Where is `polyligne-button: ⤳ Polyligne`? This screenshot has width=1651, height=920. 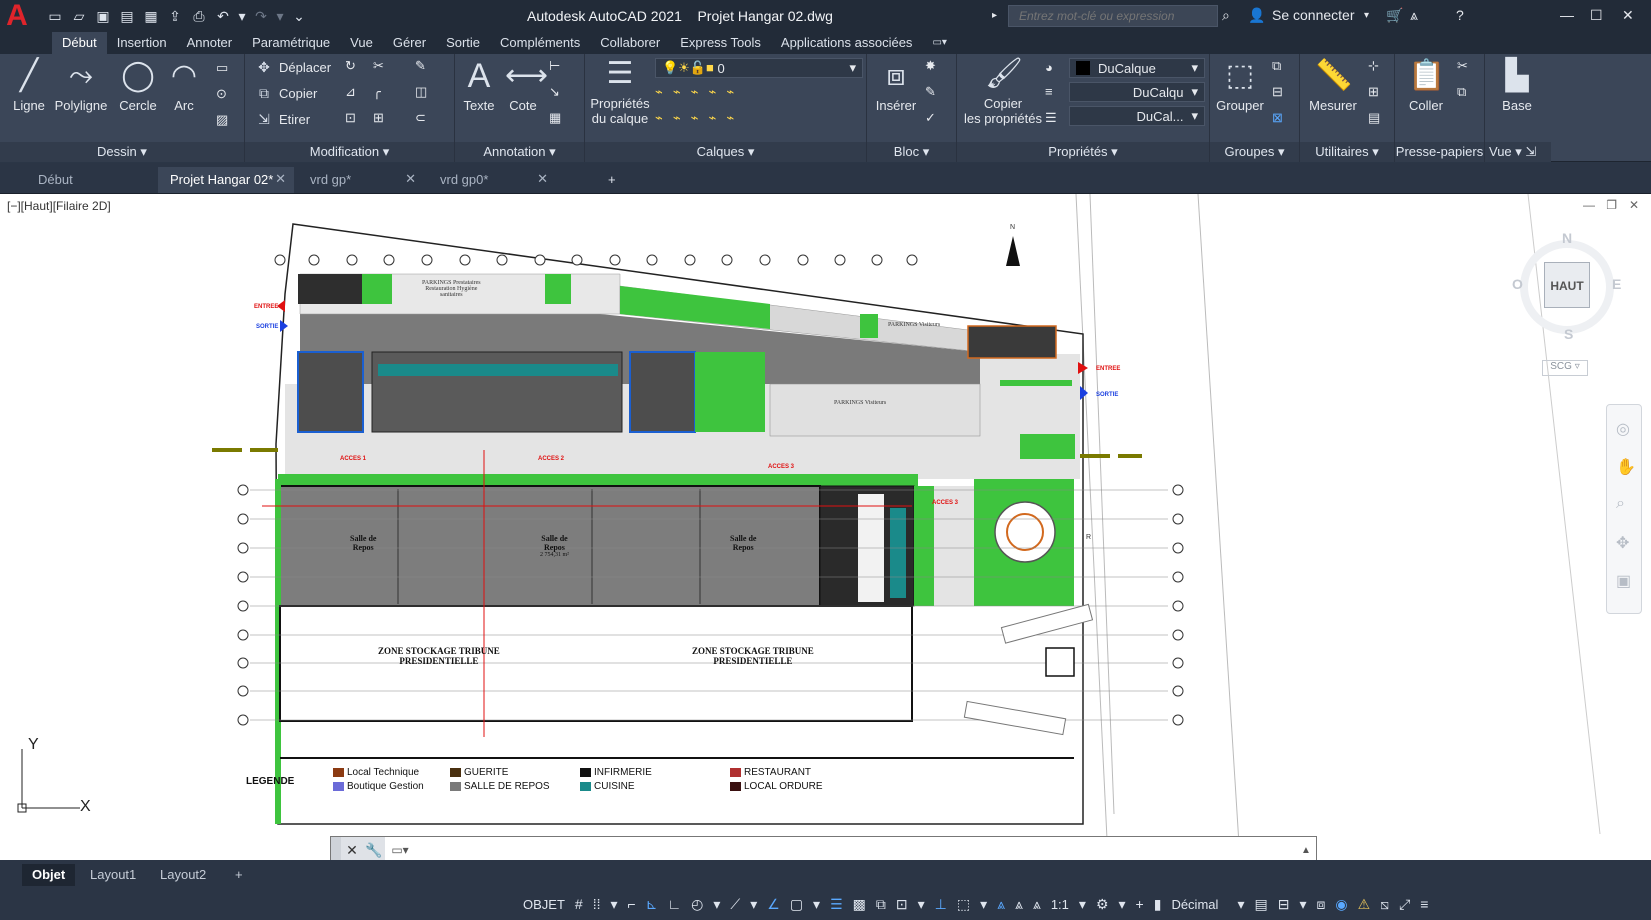
polyligne-button: ⤳ Polyligne is located at coordinates (81, 85).